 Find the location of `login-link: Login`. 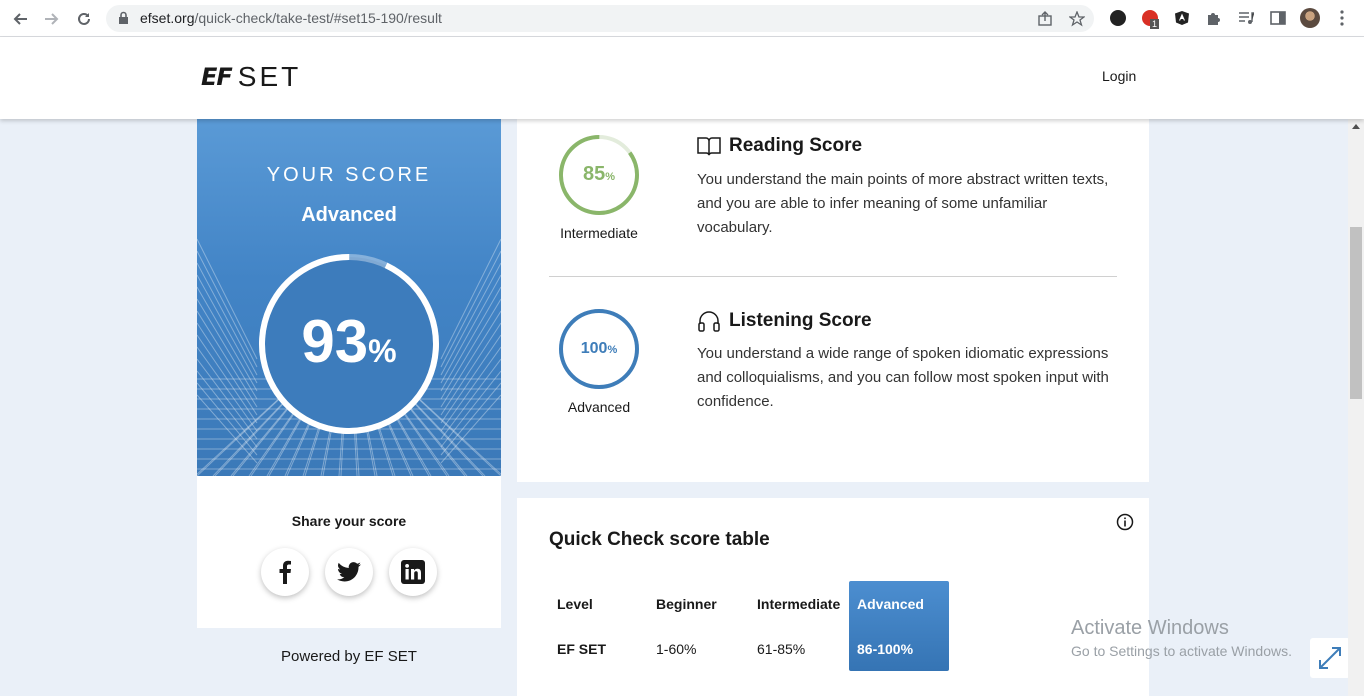

login-link: Login is located at coordinates (1119, 76).